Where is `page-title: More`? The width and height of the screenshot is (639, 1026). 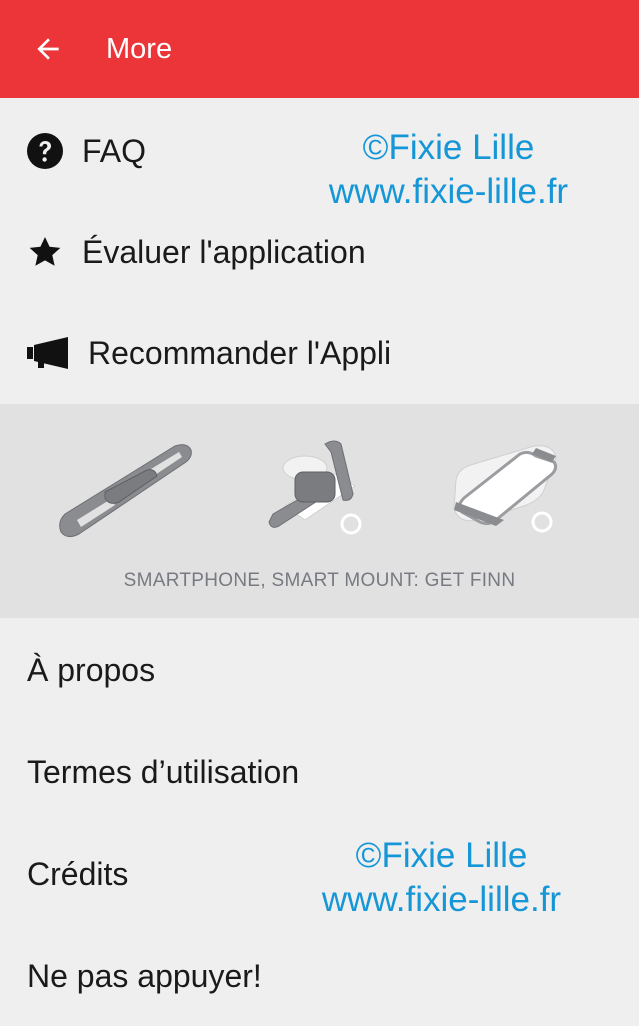 page-title: More is located at coordinates (139, 49).